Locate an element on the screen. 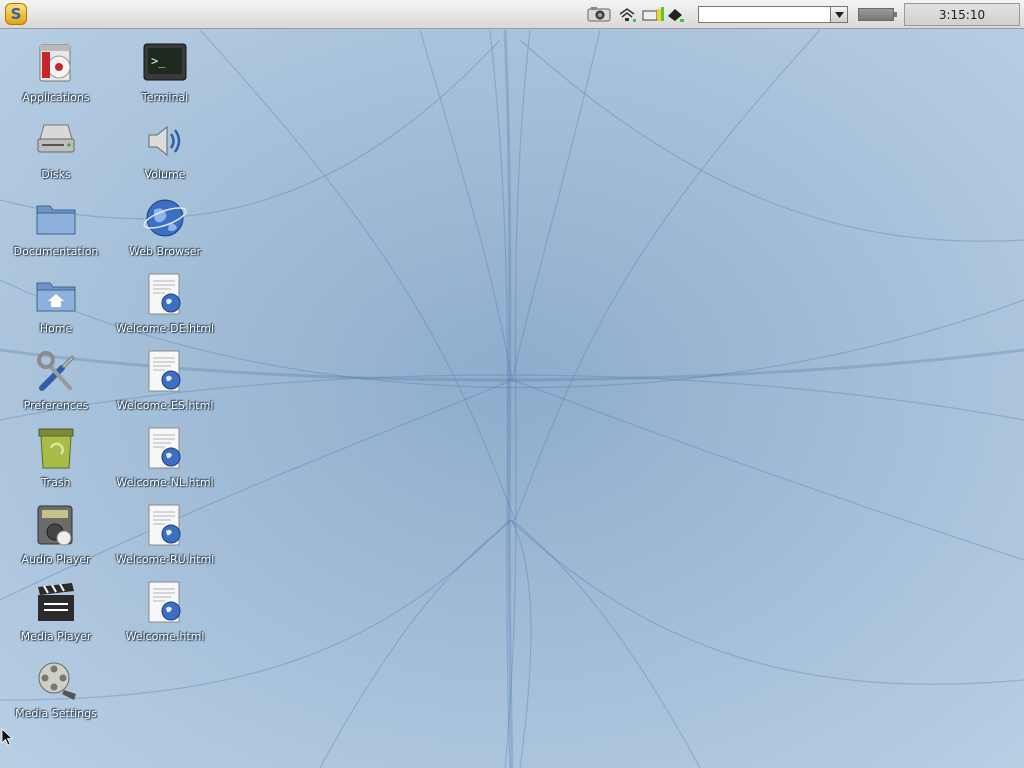 The height and width of the screenshot is (768, 1024). icon-label: Applications is located at coordinates (56, 97).